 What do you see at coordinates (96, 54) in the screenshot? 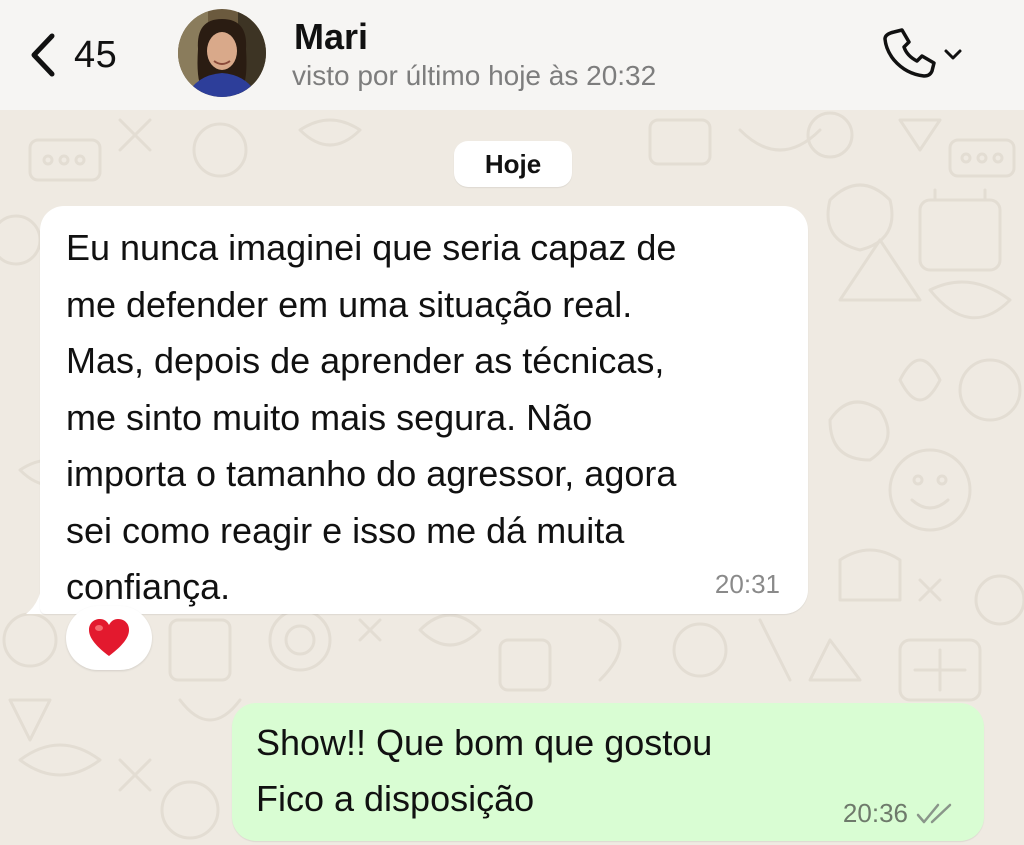
I see `unread-count: 45` at bounding box center [96, 54].